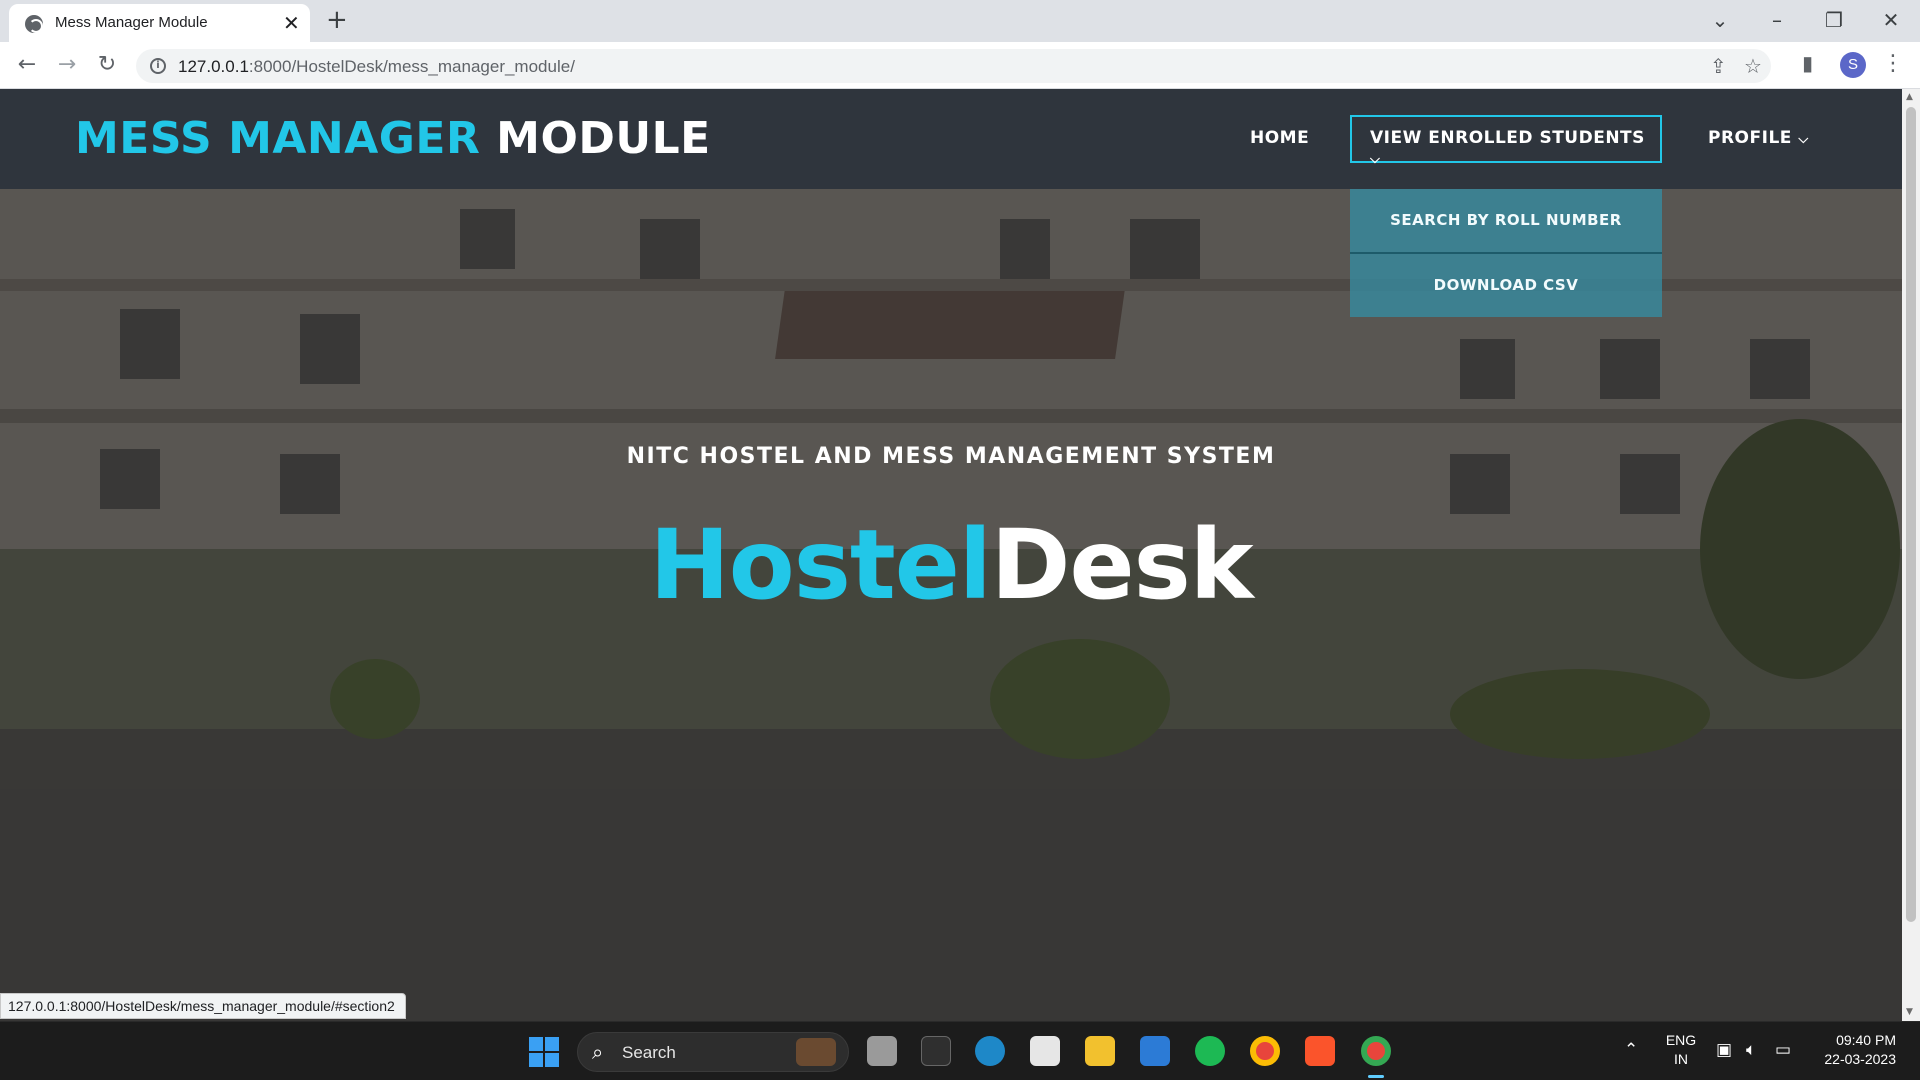 The image size is (1920, 1080). I want to click on enrolled-students-dropdown: SEARCH BY ROLL NUMBER DOWNLOAD CSV, so click(1506, 253).